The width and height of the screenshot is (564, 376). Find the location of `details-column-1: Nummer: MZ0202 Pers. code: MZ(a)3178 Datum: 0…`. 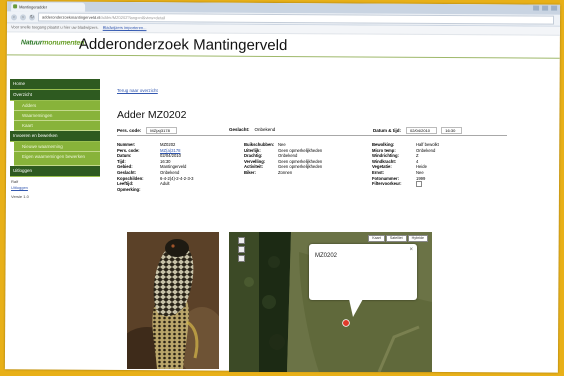

details-column-1: Nummer: MZ0202 Pers. code: MZ(a)3178 Datum: 0… is located at coordinates (155, 167).